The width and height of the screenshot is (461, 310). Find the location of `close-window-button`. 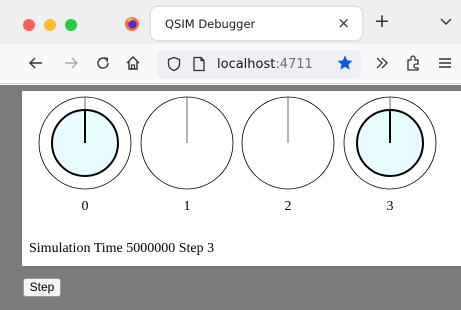

close-window-button is located at coordinates (29, 25).